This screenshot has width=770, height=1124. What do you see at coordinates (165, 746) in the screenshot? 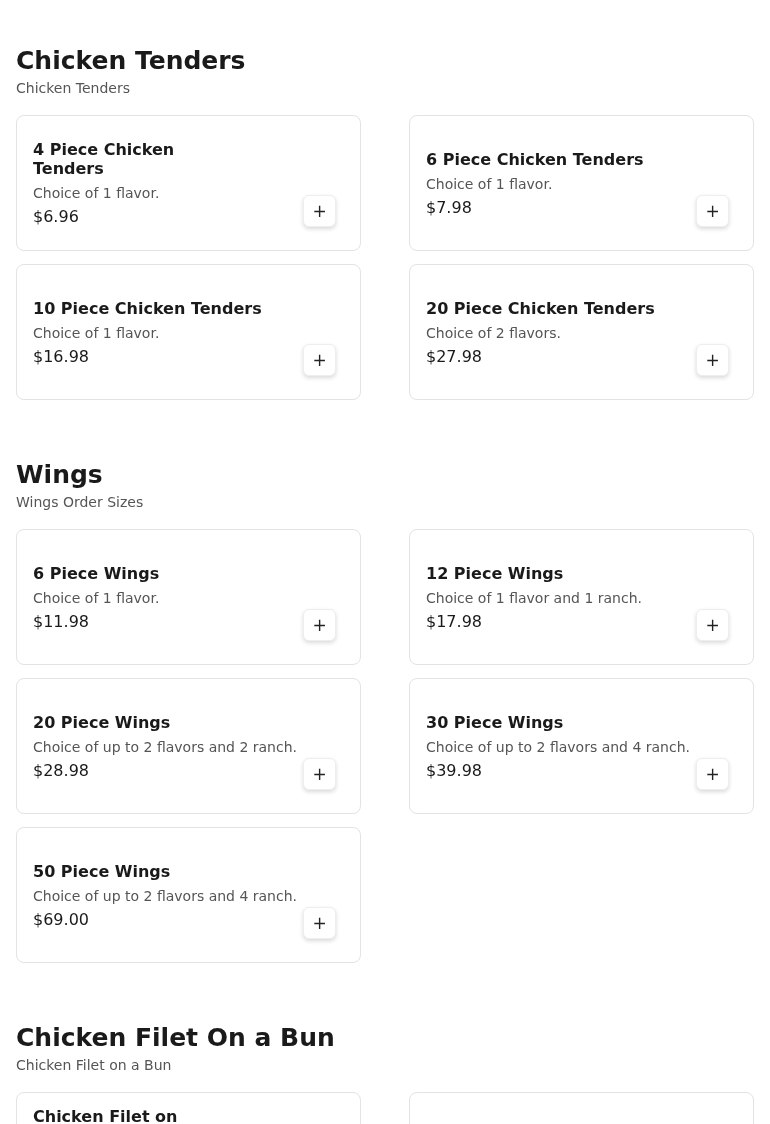
I see `item-description: Choice of up to 2 flavors and 2 ranch.` at bounding box center [165, 746].